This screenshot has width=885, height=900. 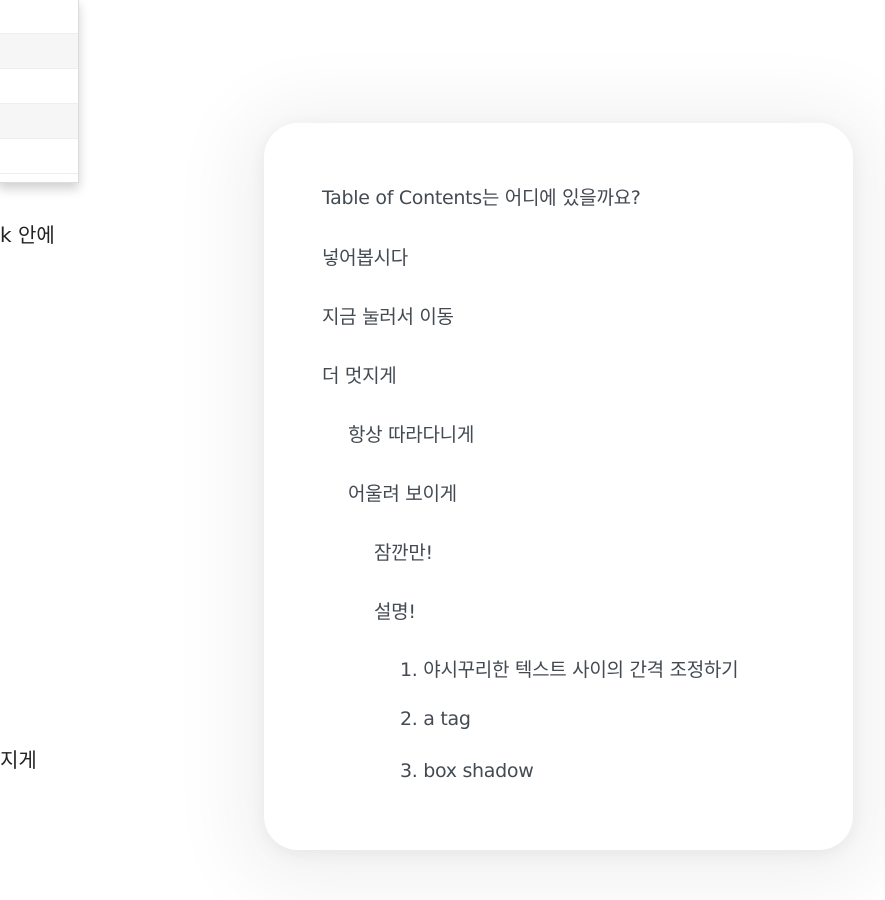 What do you see at coordinates (402, 492) in the screenshot?
I see `toc-item-look-matching: 어울려 보이게` at bounding box center [402, 492].